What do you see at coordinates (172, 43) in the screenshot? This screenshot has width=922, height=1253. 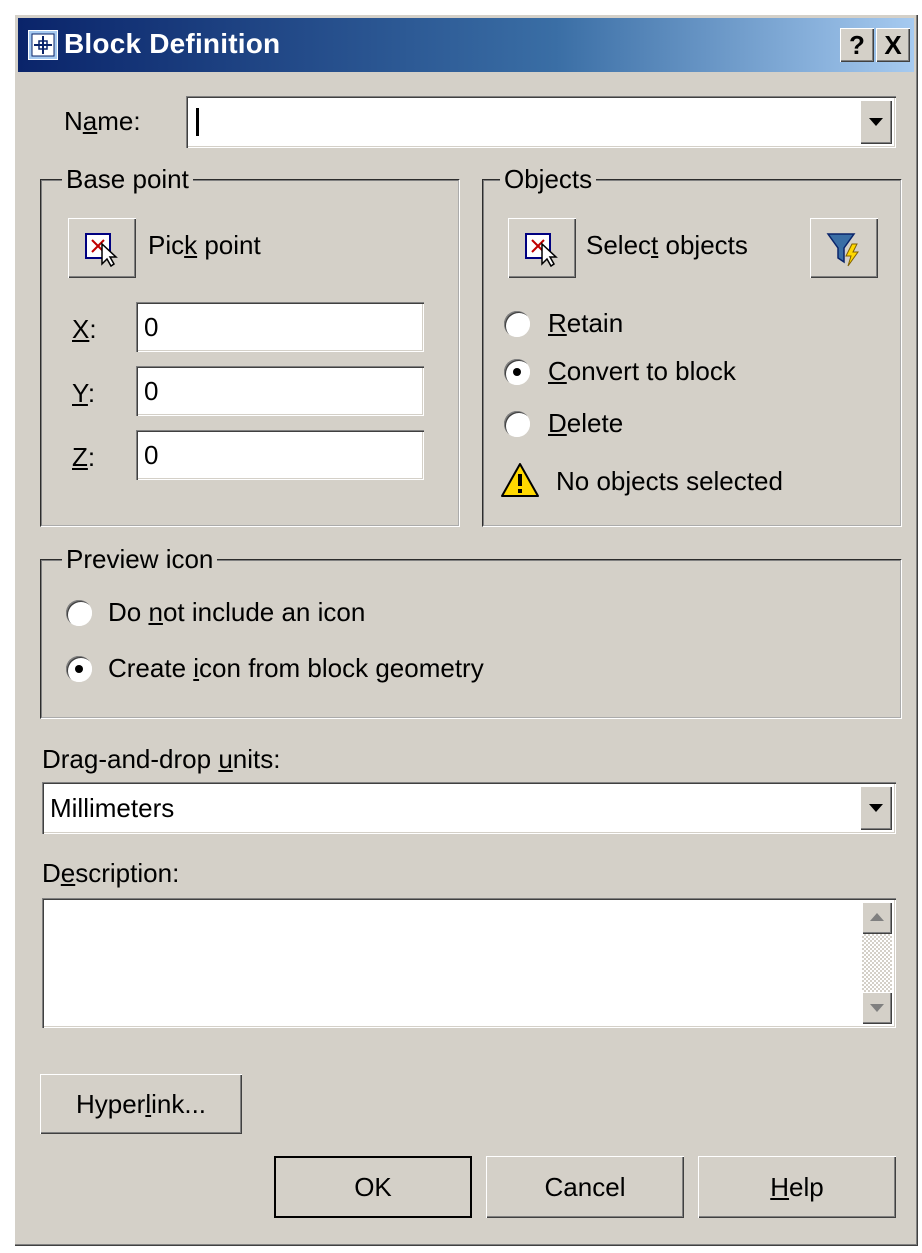 I see `window-title: Block Definition` at bounding box center [172, 43].